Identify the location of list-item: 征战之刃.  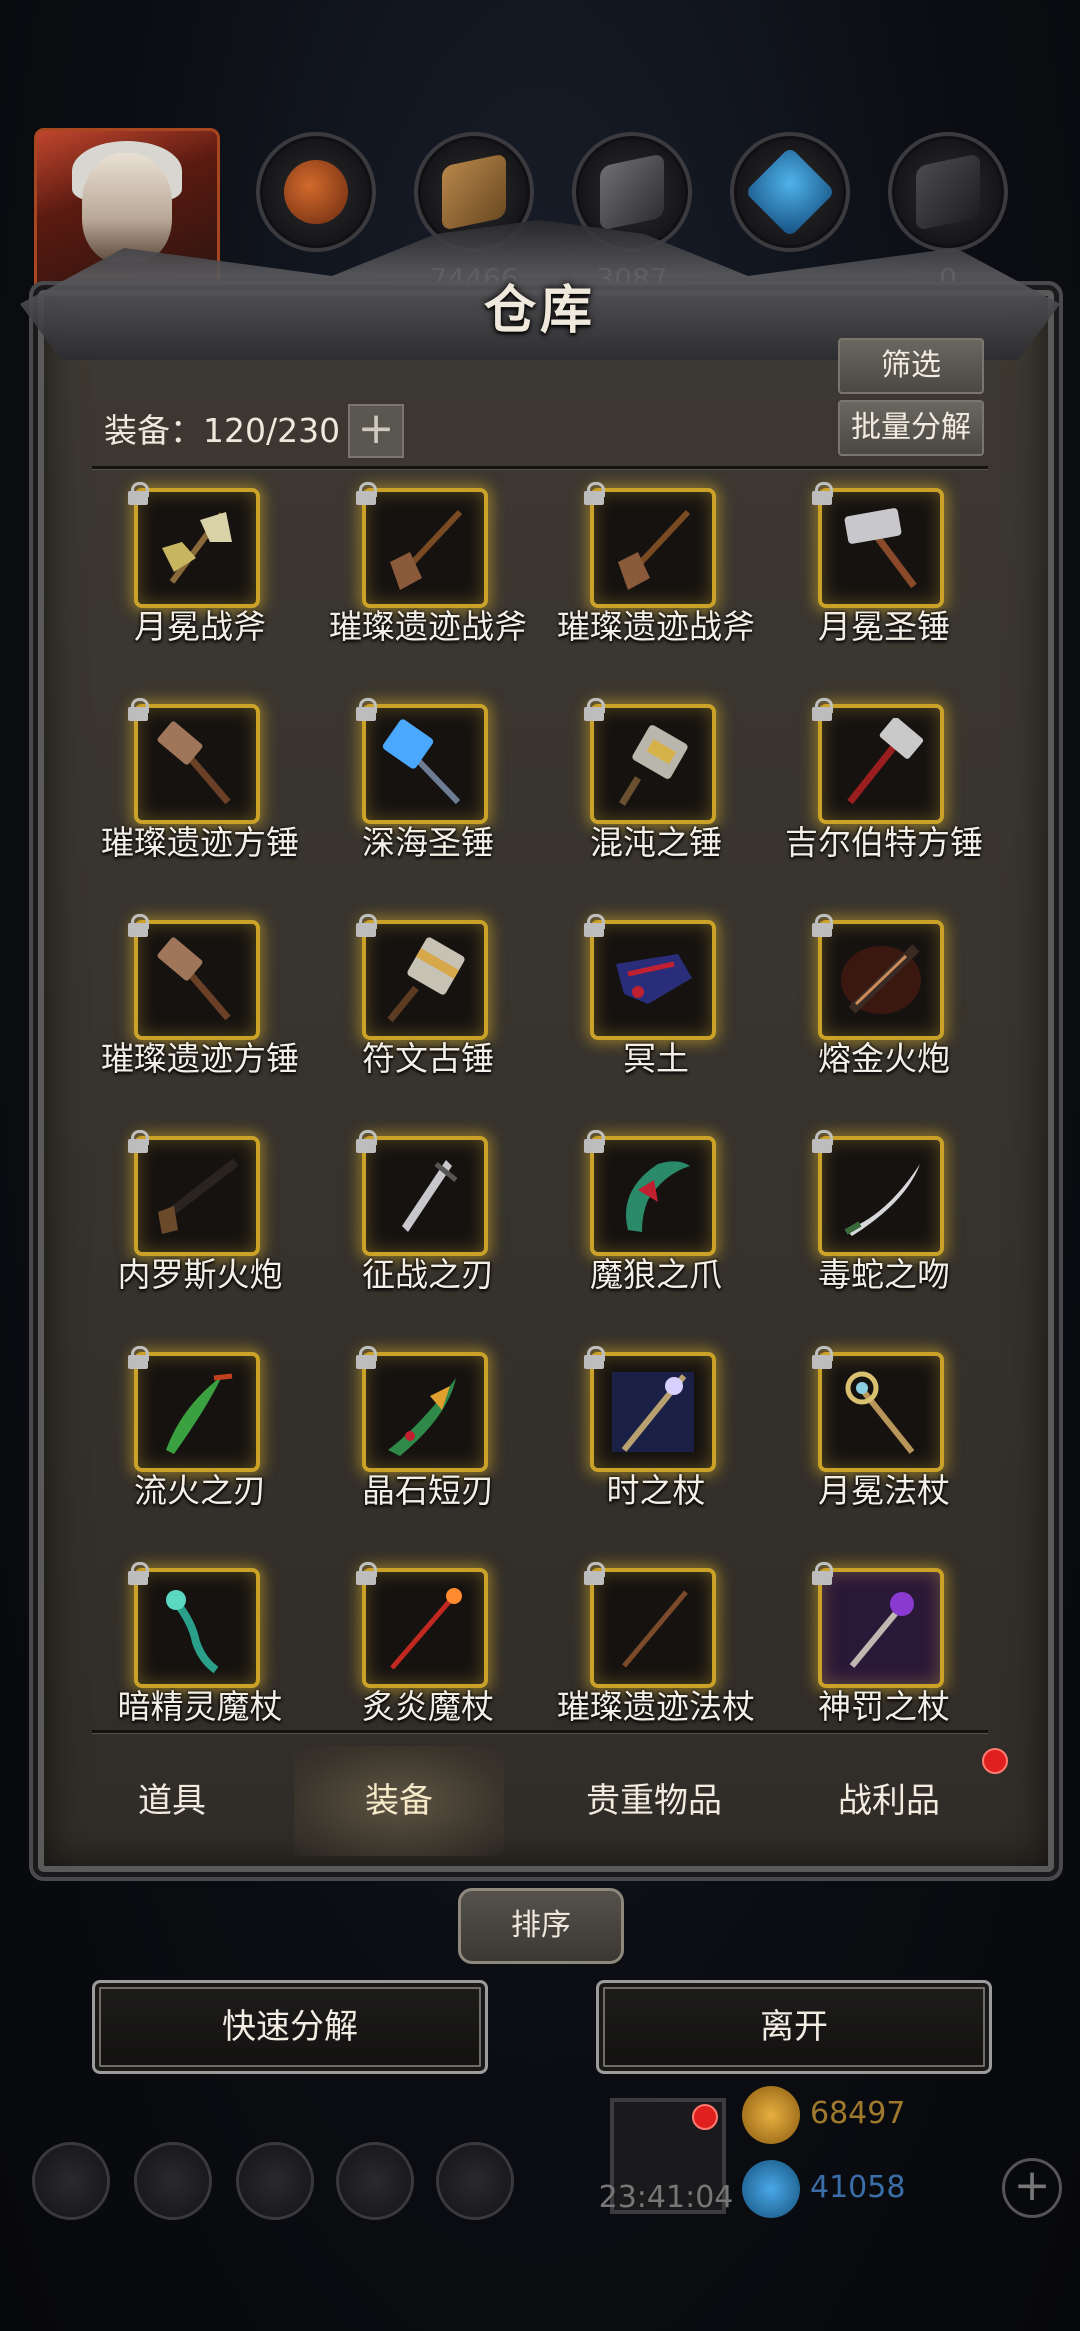
(428, 1236).